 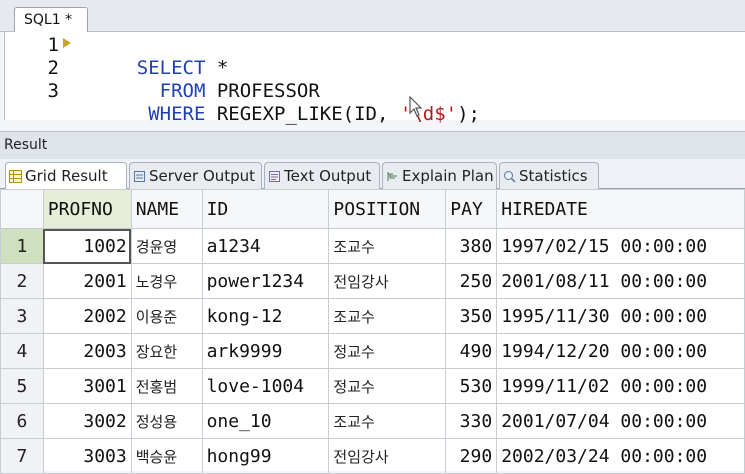 I want to click on cell-id: power1234, so click(x=265, y=281).